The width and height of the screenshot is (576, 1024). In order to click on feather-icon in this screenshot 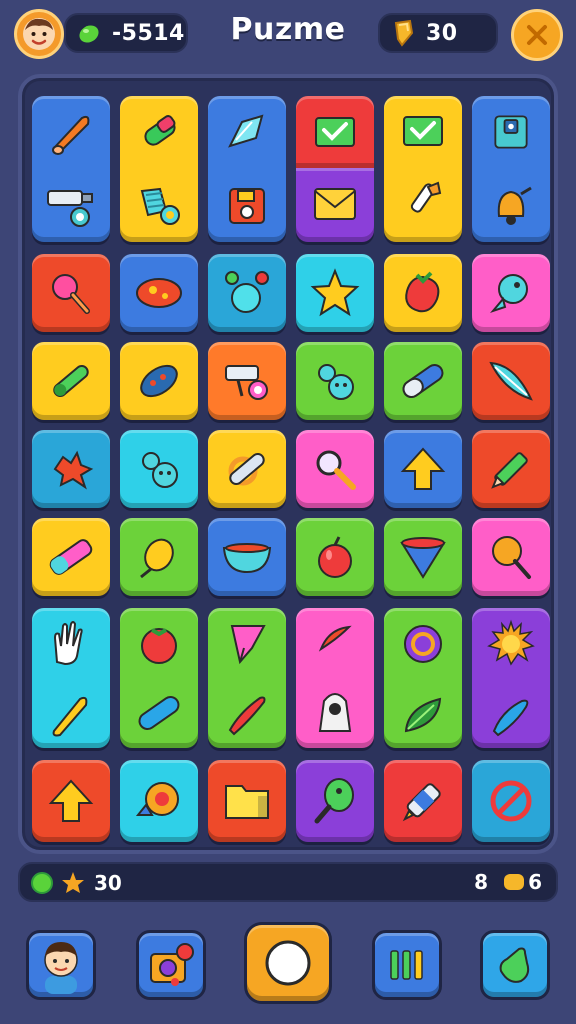, I will do `click(511, 381)`.